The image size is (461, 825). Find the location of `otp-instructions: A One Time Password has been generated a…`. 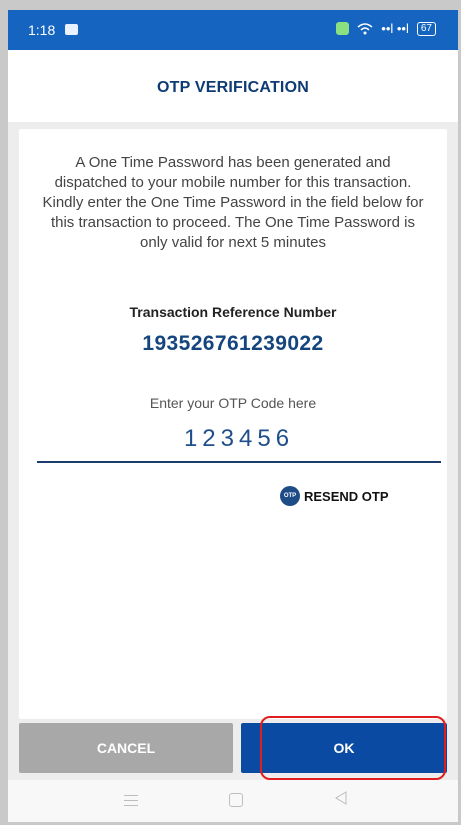

otp-instructions: A One Time Password has been generated a… is located at coordinates (233, 202).